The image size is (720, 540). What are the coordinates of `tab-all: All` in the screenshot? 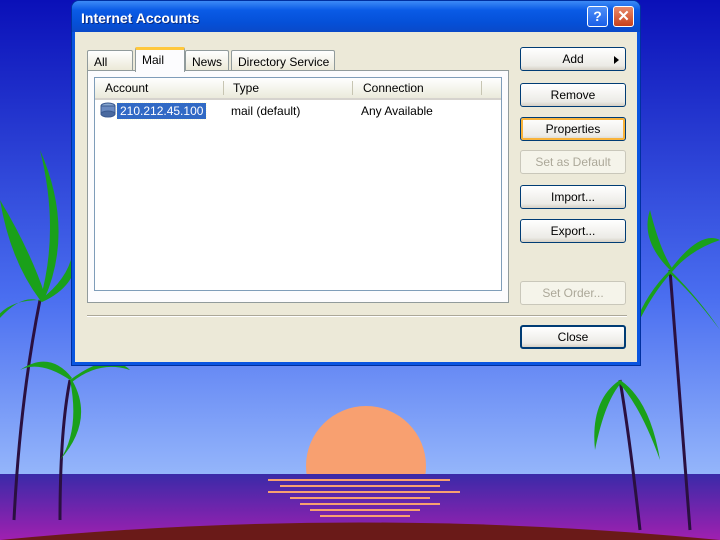 It's located at (110, 60).